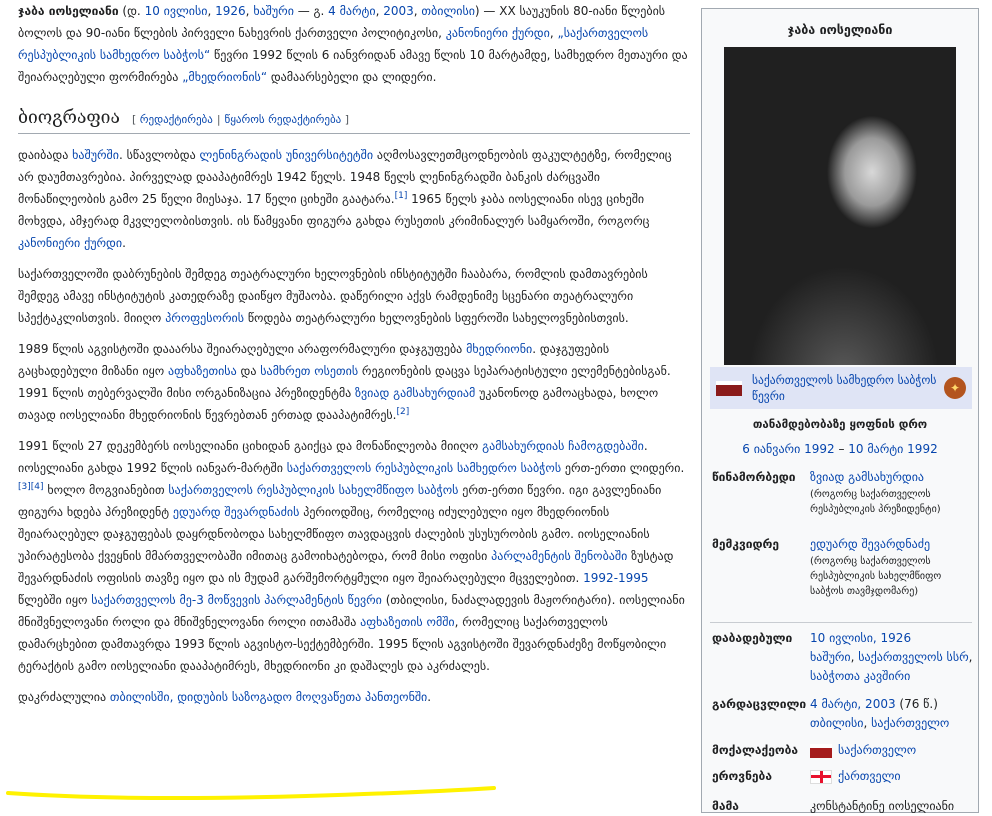 Image resolution: width=992 pixels, height=816 pixels. What do you see at coordinates (202, 371) in the screenshot?
I see `link-abkhazia: აფხაზეთისა` at bounding box center [202, 371].